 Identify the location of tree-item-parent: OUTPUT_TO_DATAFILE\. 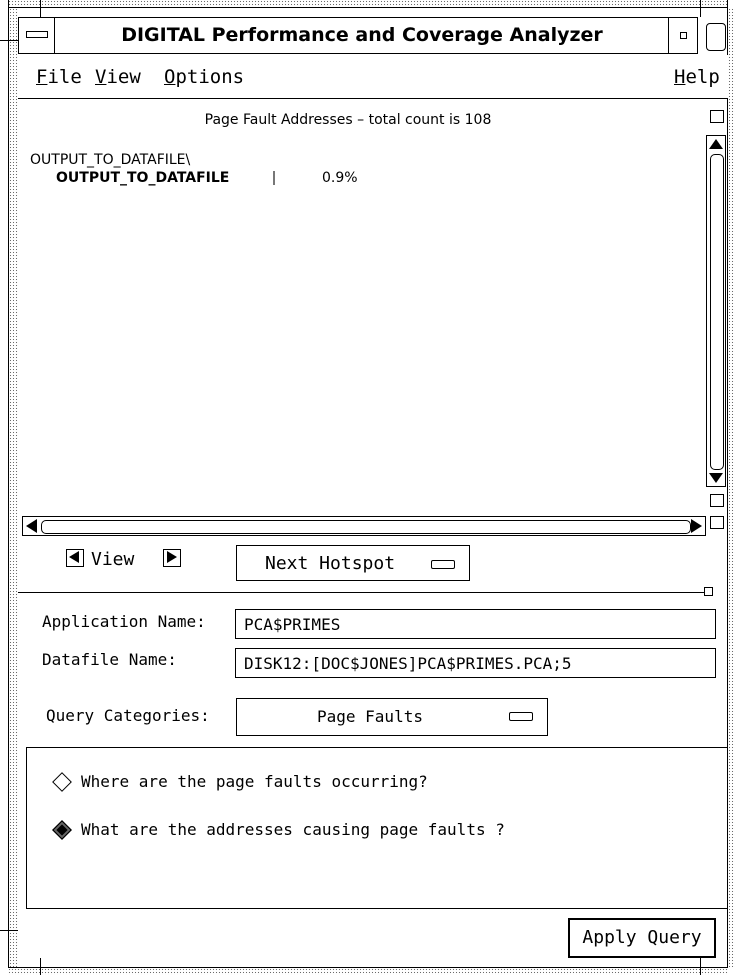
(110, 160).